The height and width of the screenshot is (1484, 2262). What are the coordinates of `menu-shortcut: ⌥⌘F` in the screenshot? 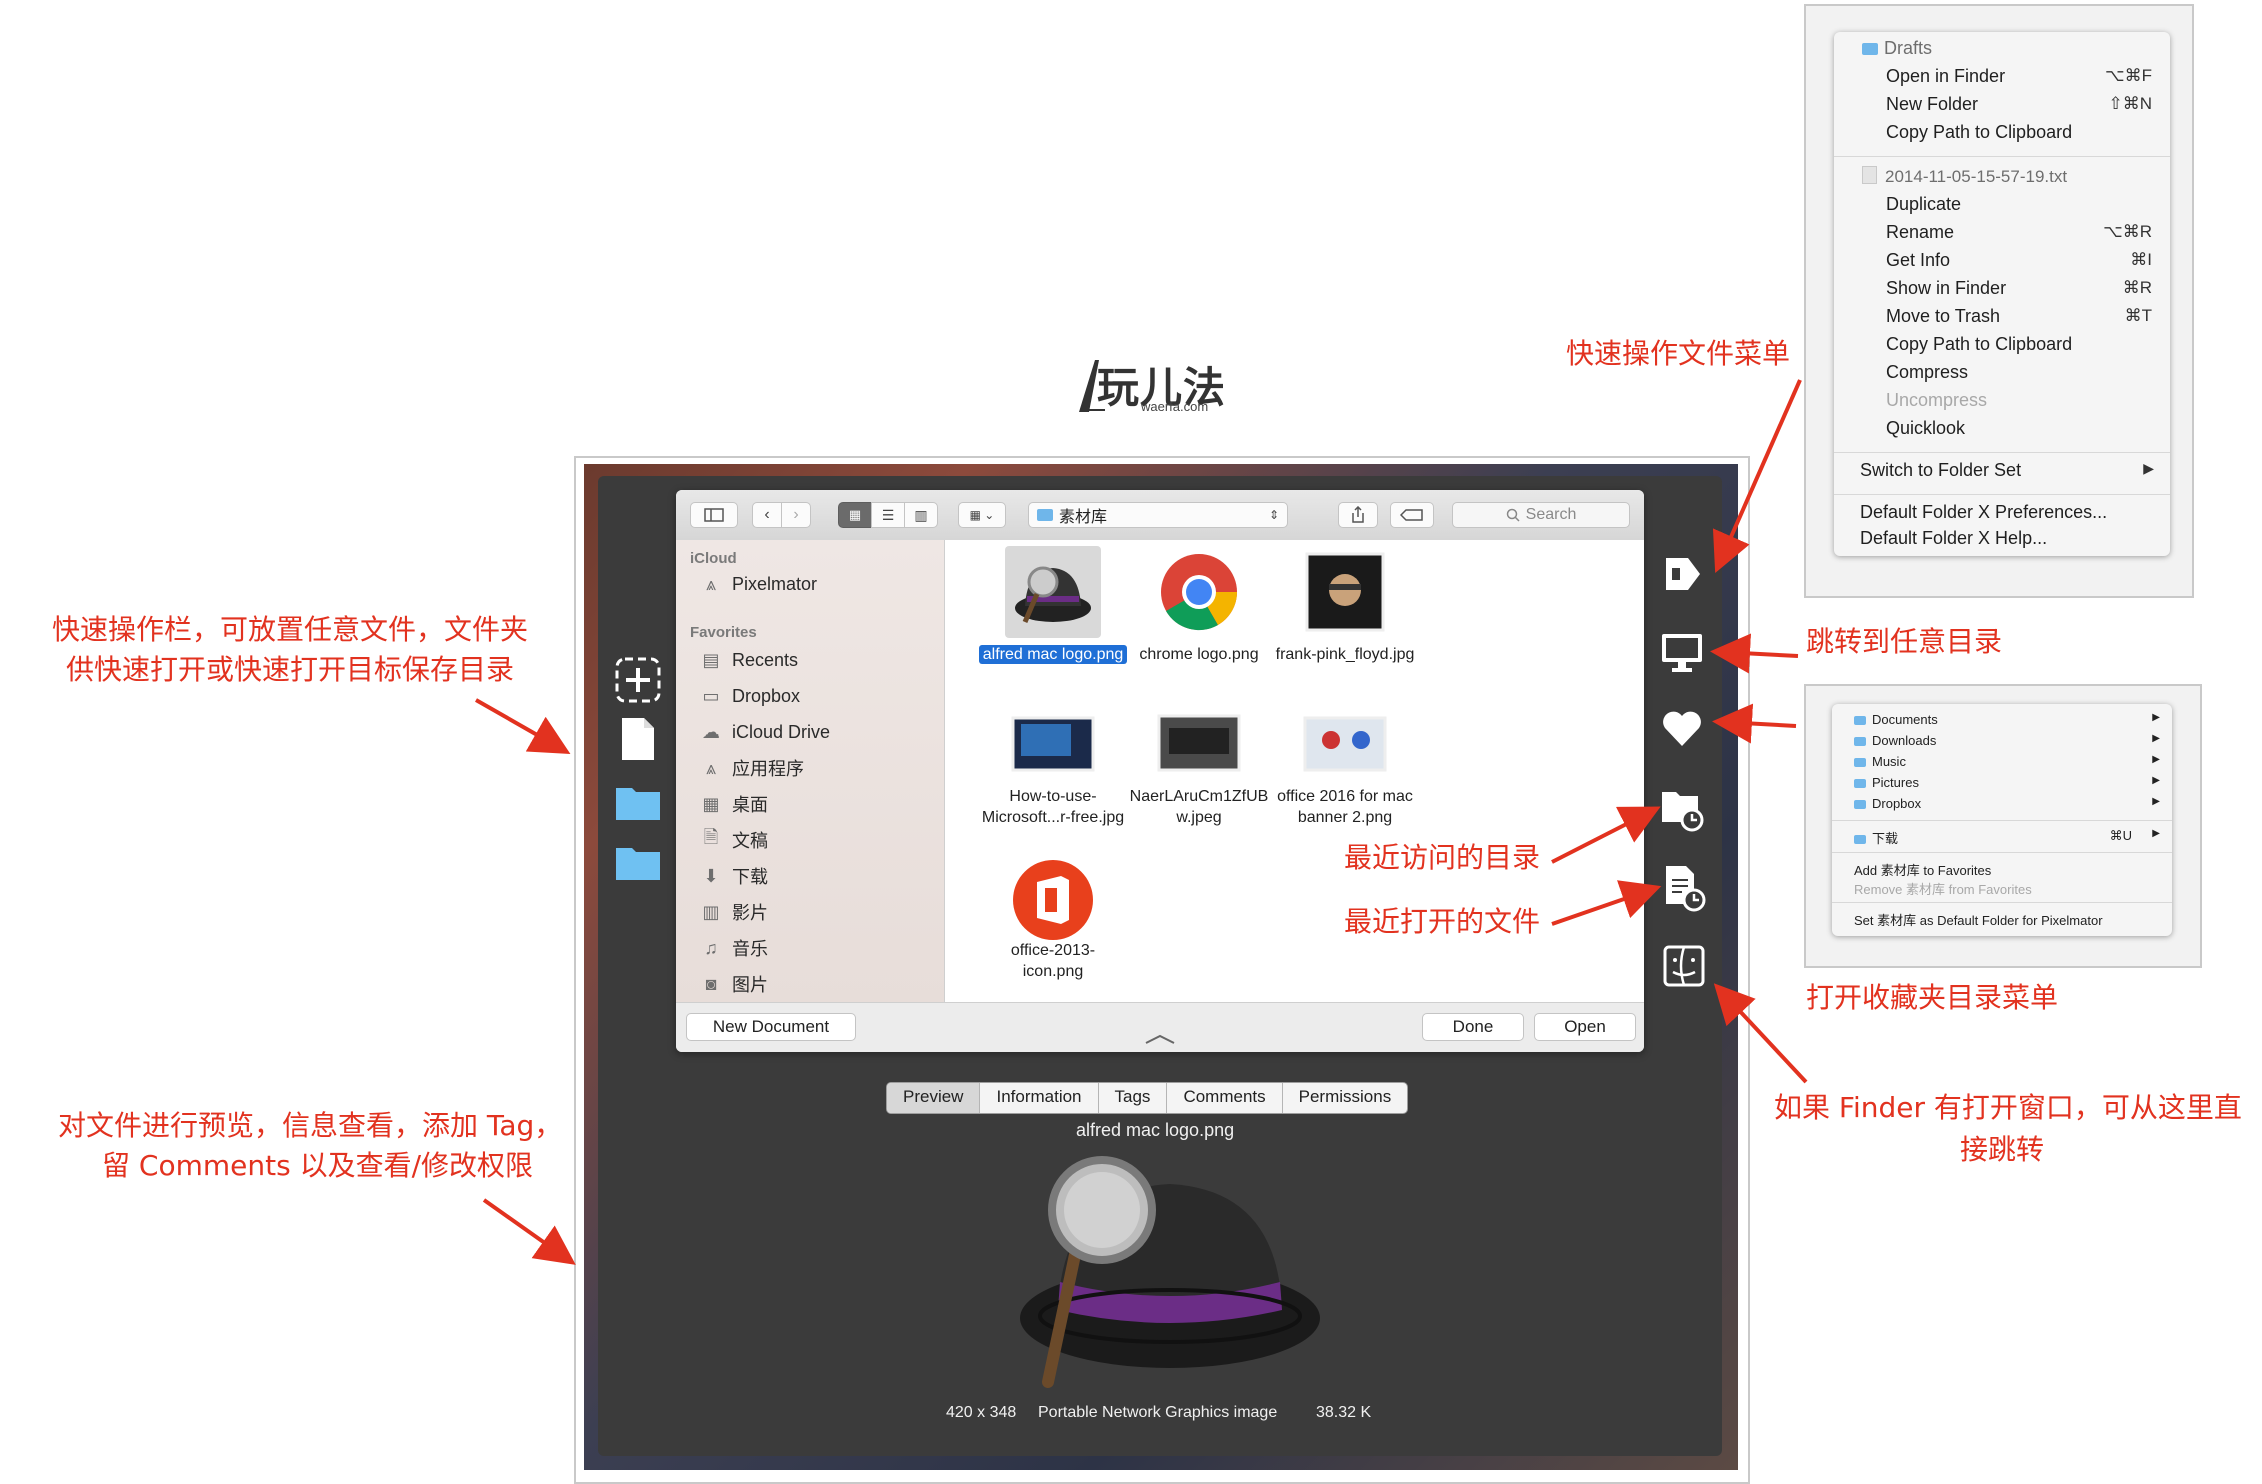 It's located at (2128, 75).